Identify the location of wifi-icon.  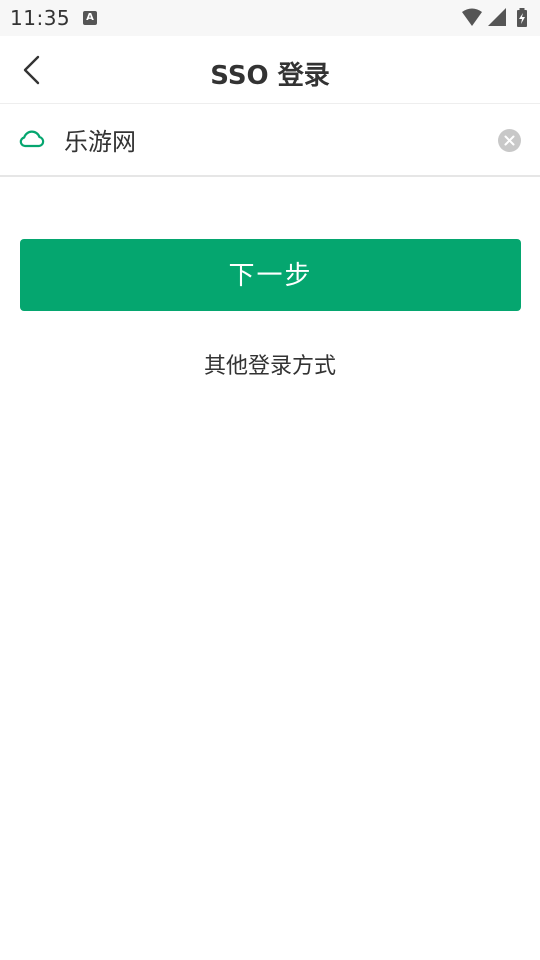
(472, 17).